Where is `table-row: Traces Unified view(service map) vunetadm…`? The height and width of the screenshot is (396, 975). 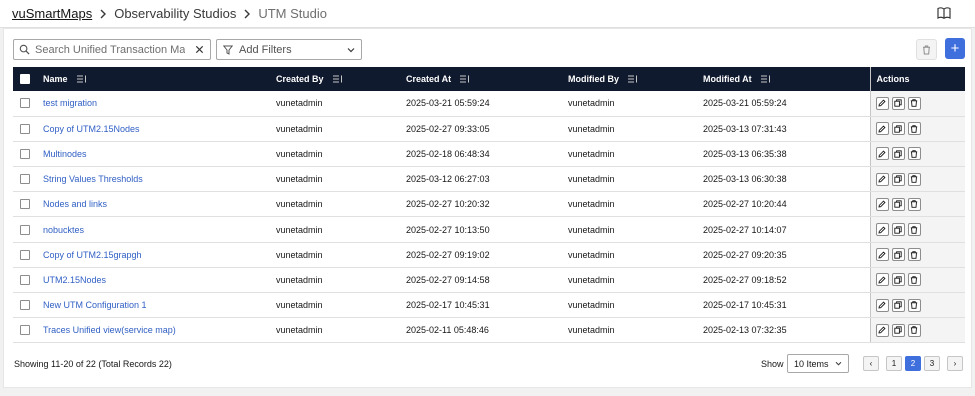 table-row: Traces Unified view(service map) vunetadm… is located at coordinates (489, 330).